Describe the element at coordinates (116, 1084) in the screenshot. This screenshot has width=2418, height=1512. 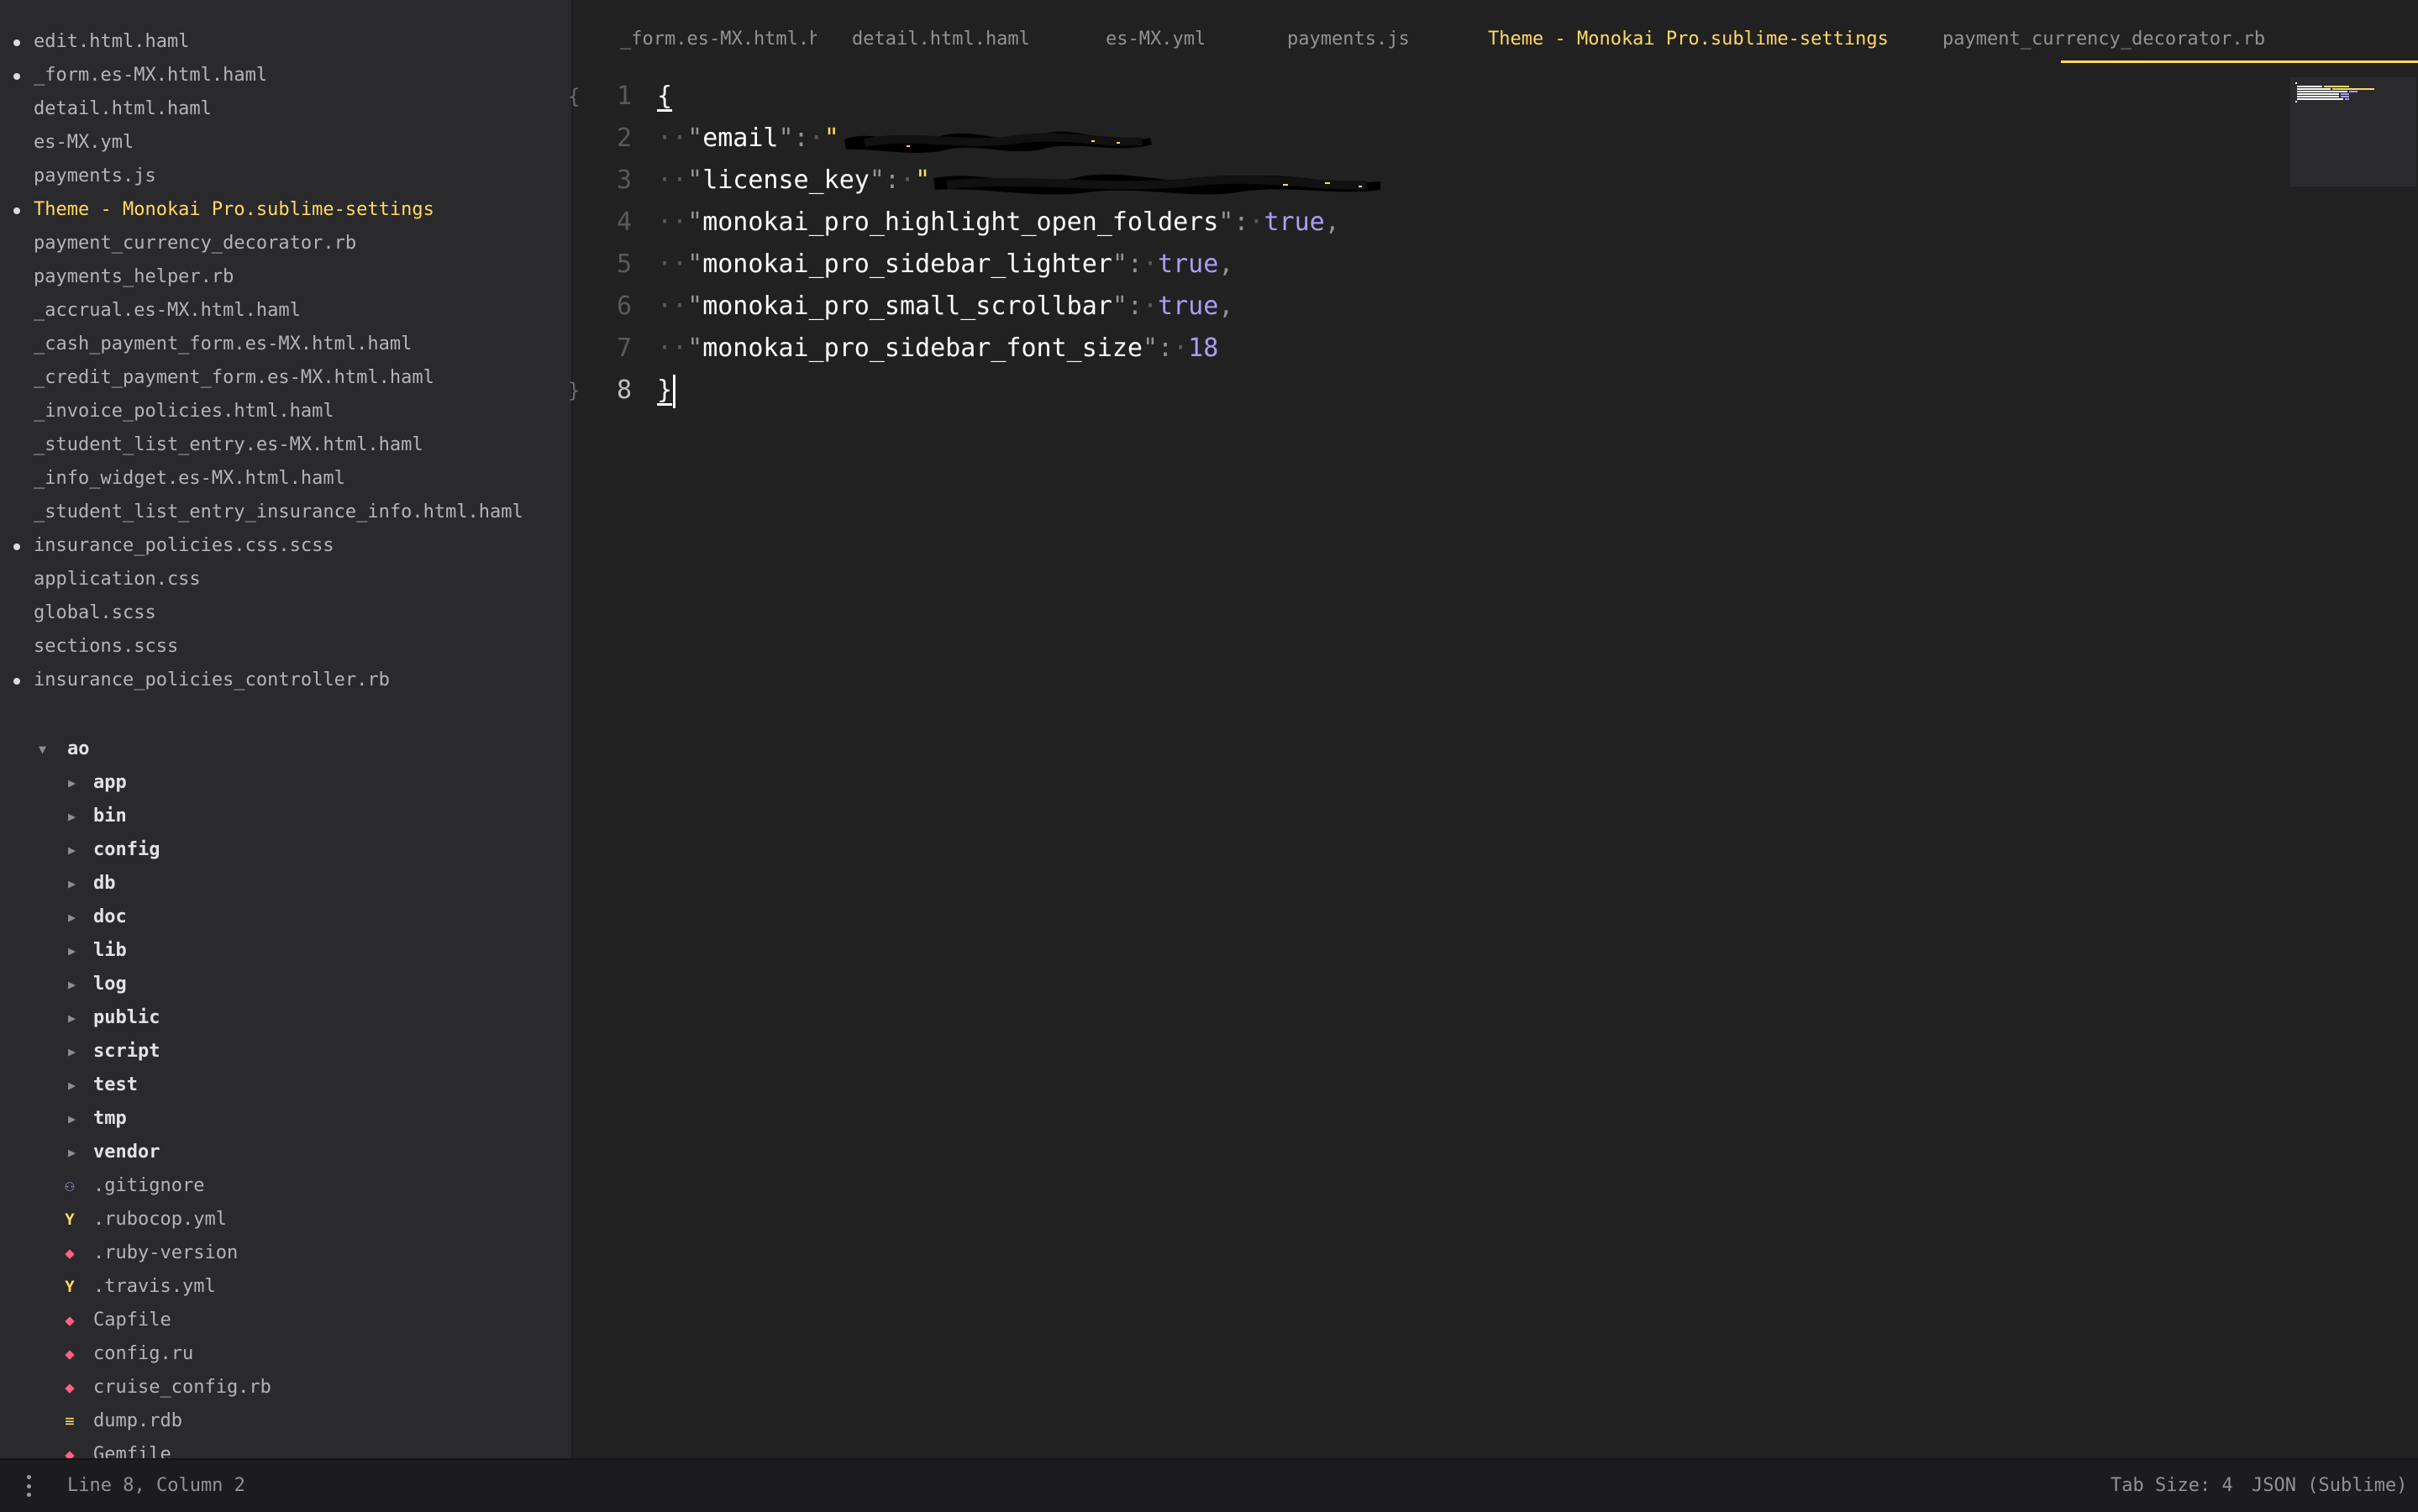
I see `folder-label: test` at that location.